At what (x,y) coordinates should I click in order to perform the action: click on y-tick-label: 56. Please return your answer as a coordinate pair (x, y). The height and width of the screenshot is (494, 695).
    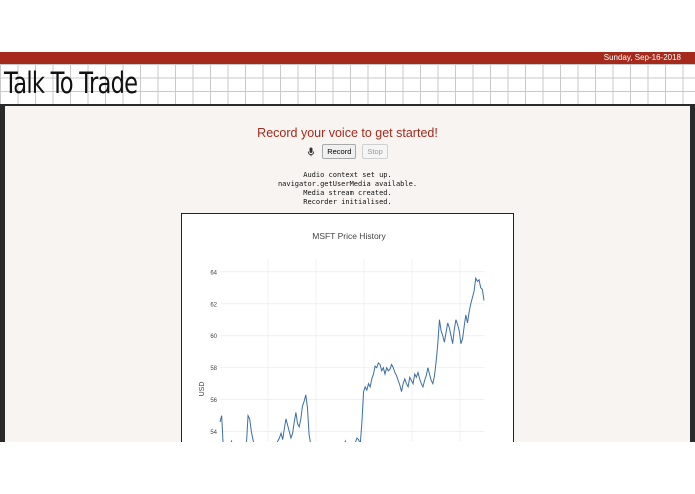
    Looking at the image, I should click on (213, 401).